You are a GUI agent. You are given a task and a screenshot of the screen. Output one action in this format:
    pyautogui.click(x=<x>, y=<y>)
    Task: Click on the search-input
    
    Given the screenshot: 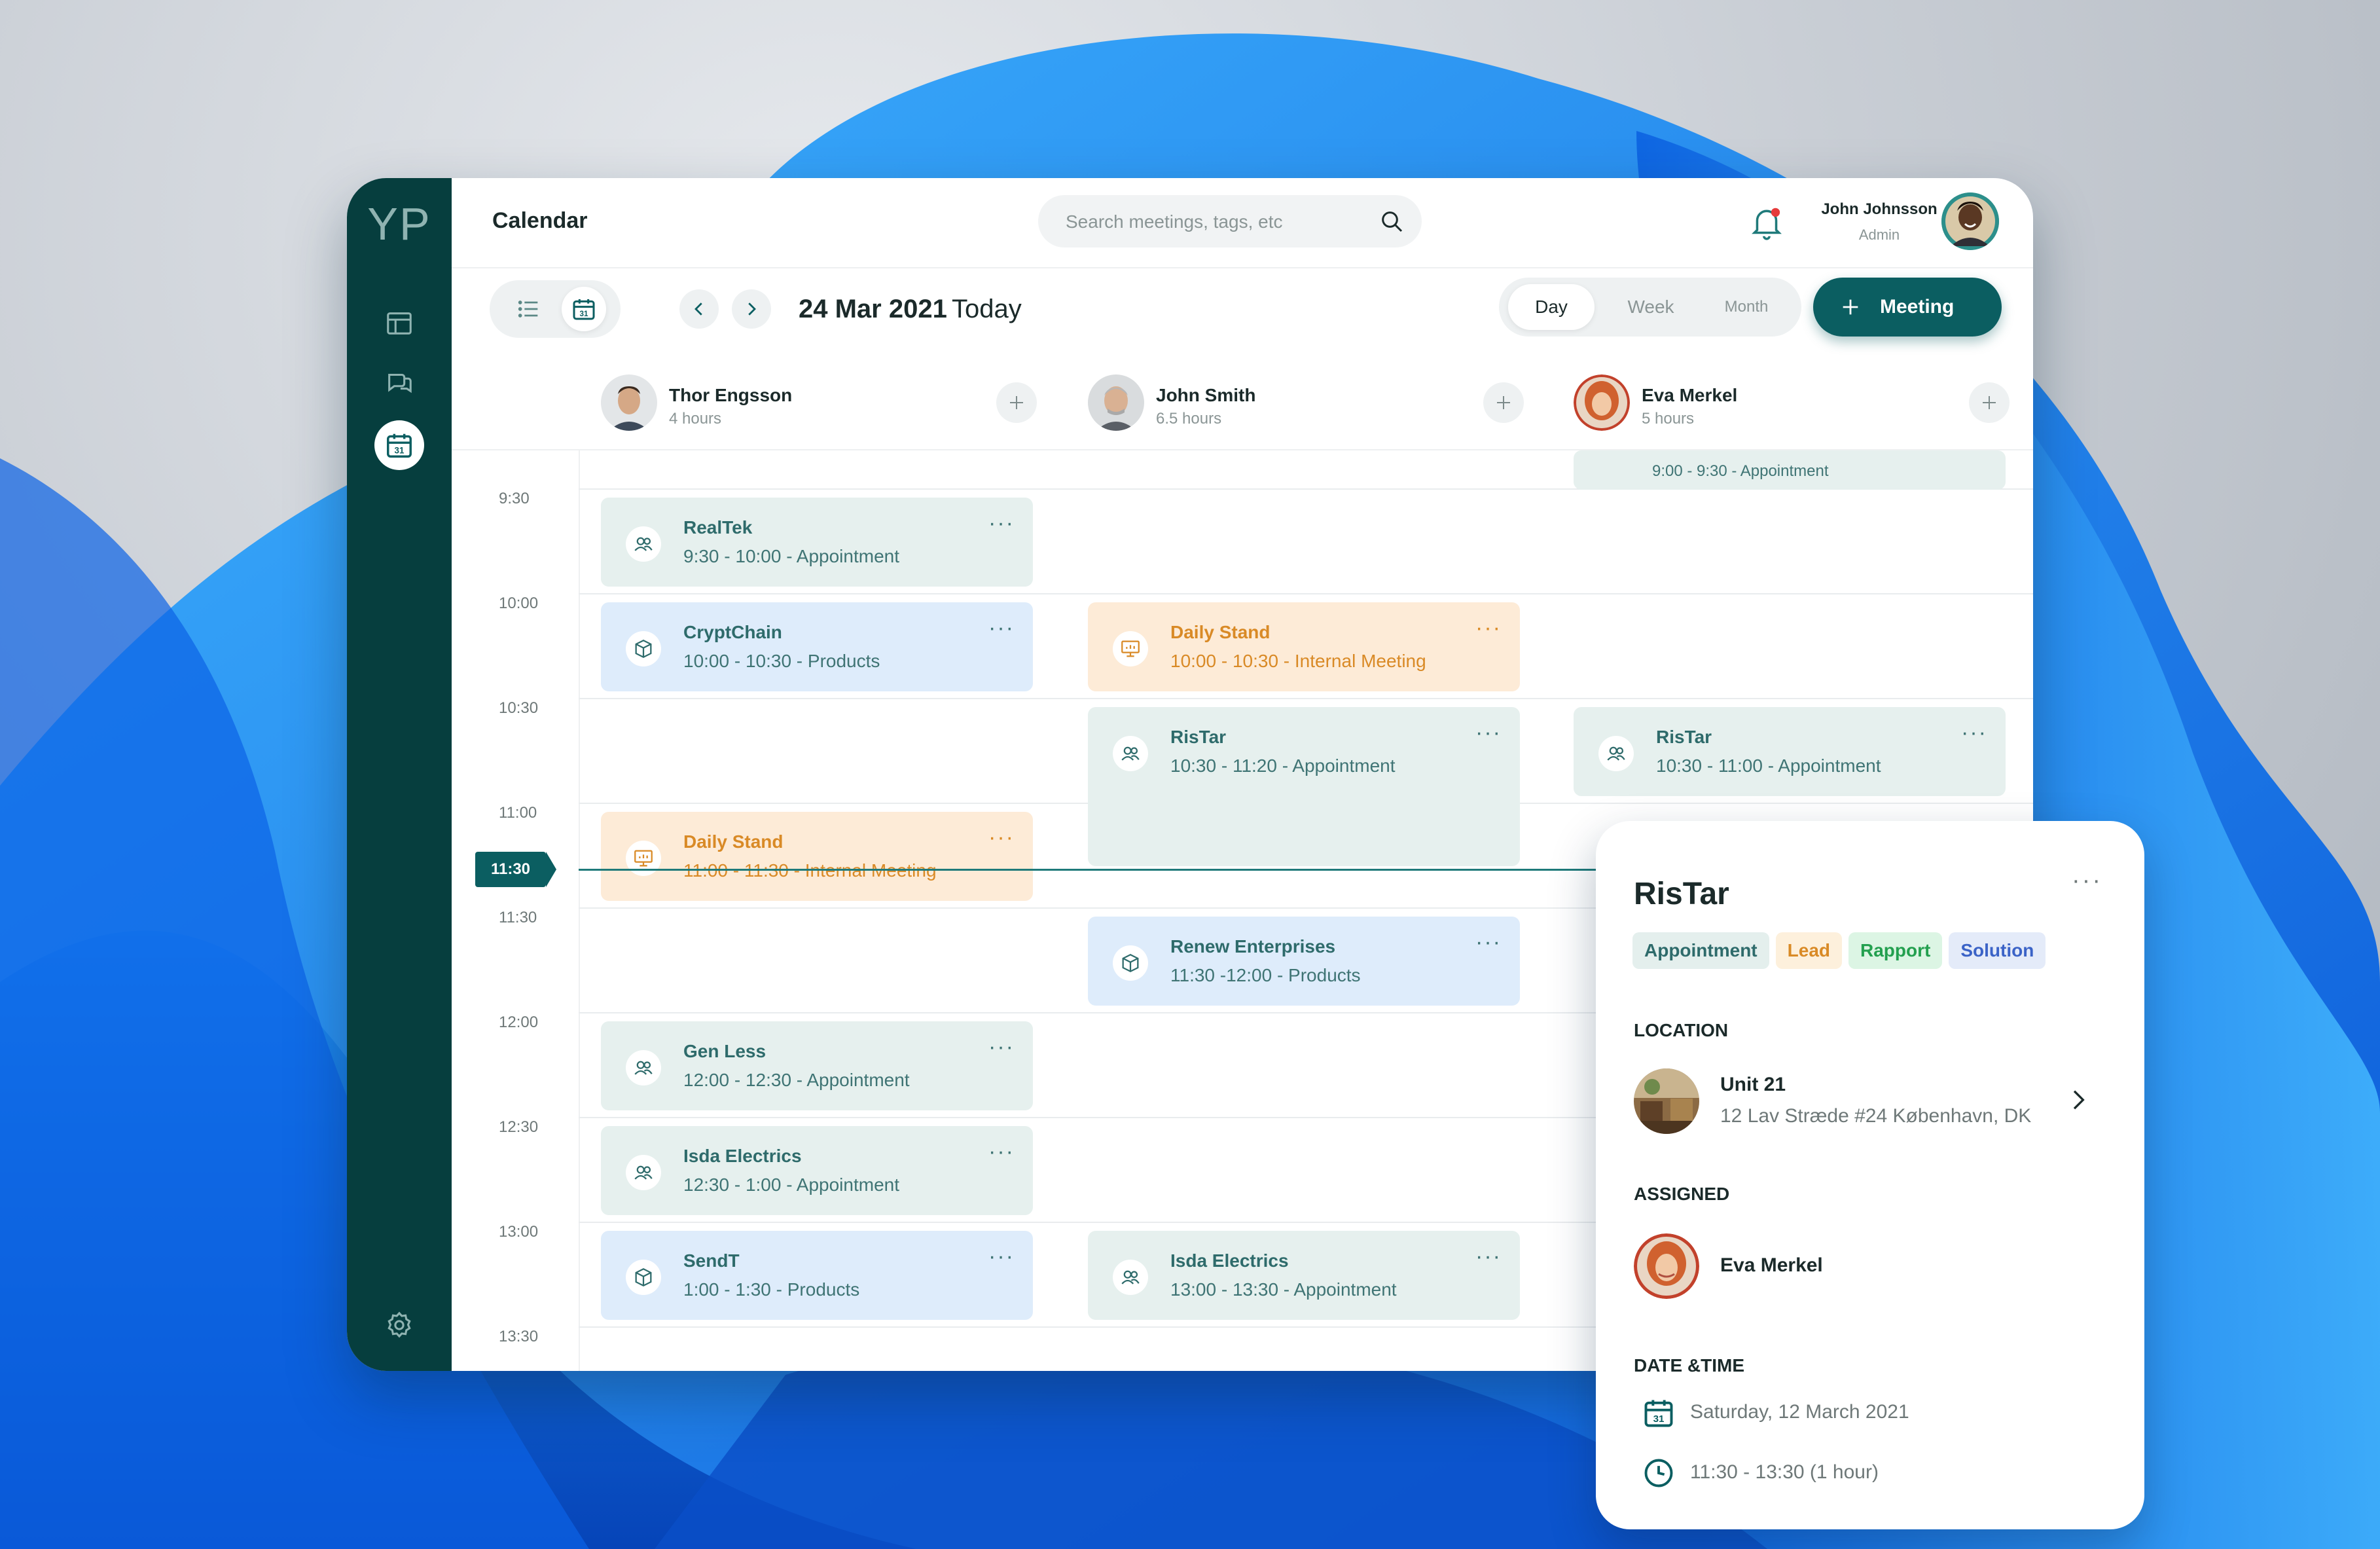 What is the action you would take?
    pyautogui.click(x=1216, y=222)
    